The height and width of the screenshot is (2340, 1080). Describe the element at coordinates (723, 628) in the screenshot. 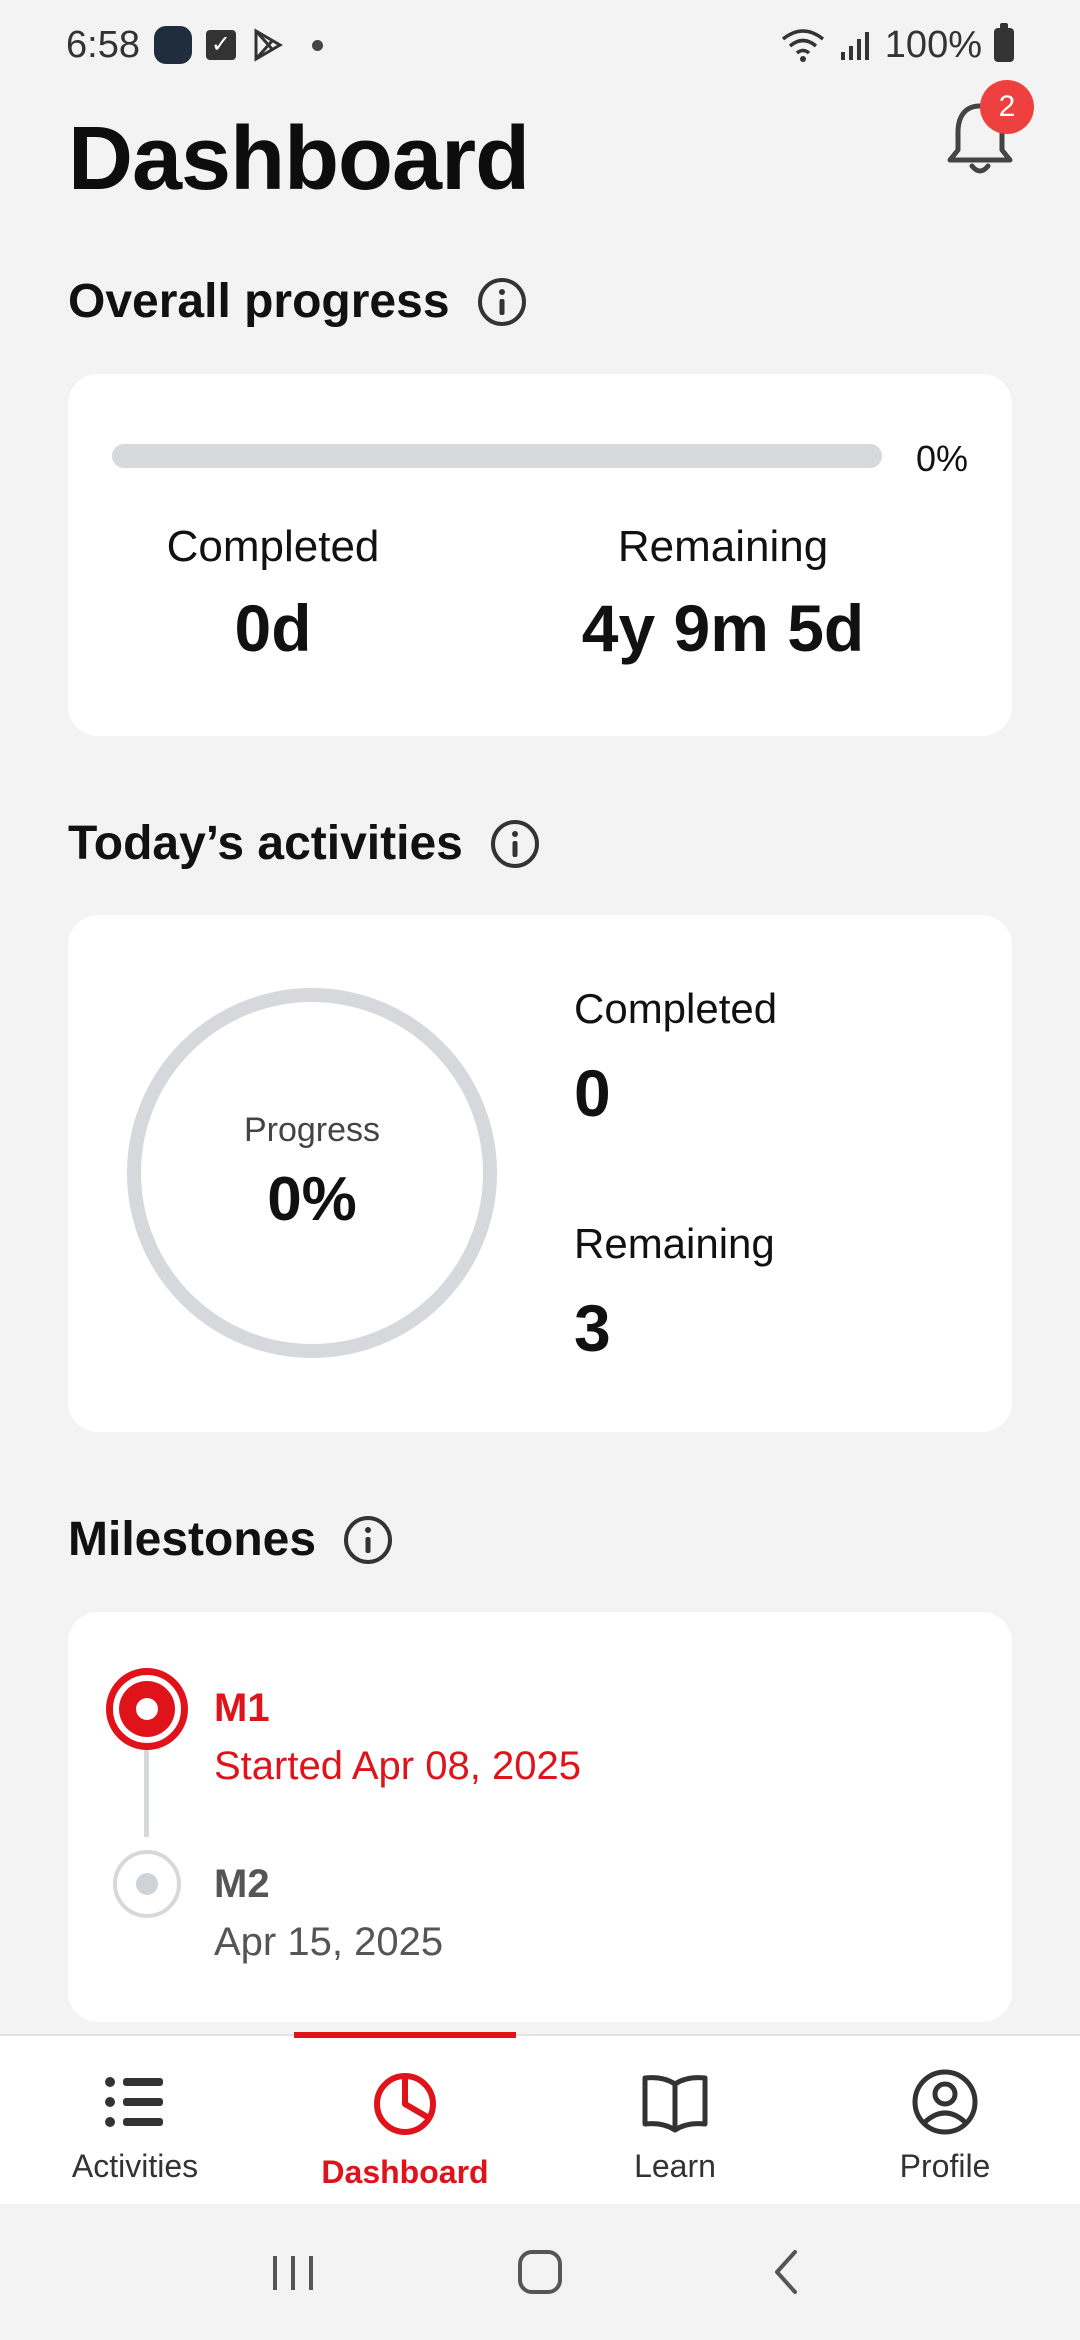

I see `remaining-value: 4y 9m 5d` at that location.